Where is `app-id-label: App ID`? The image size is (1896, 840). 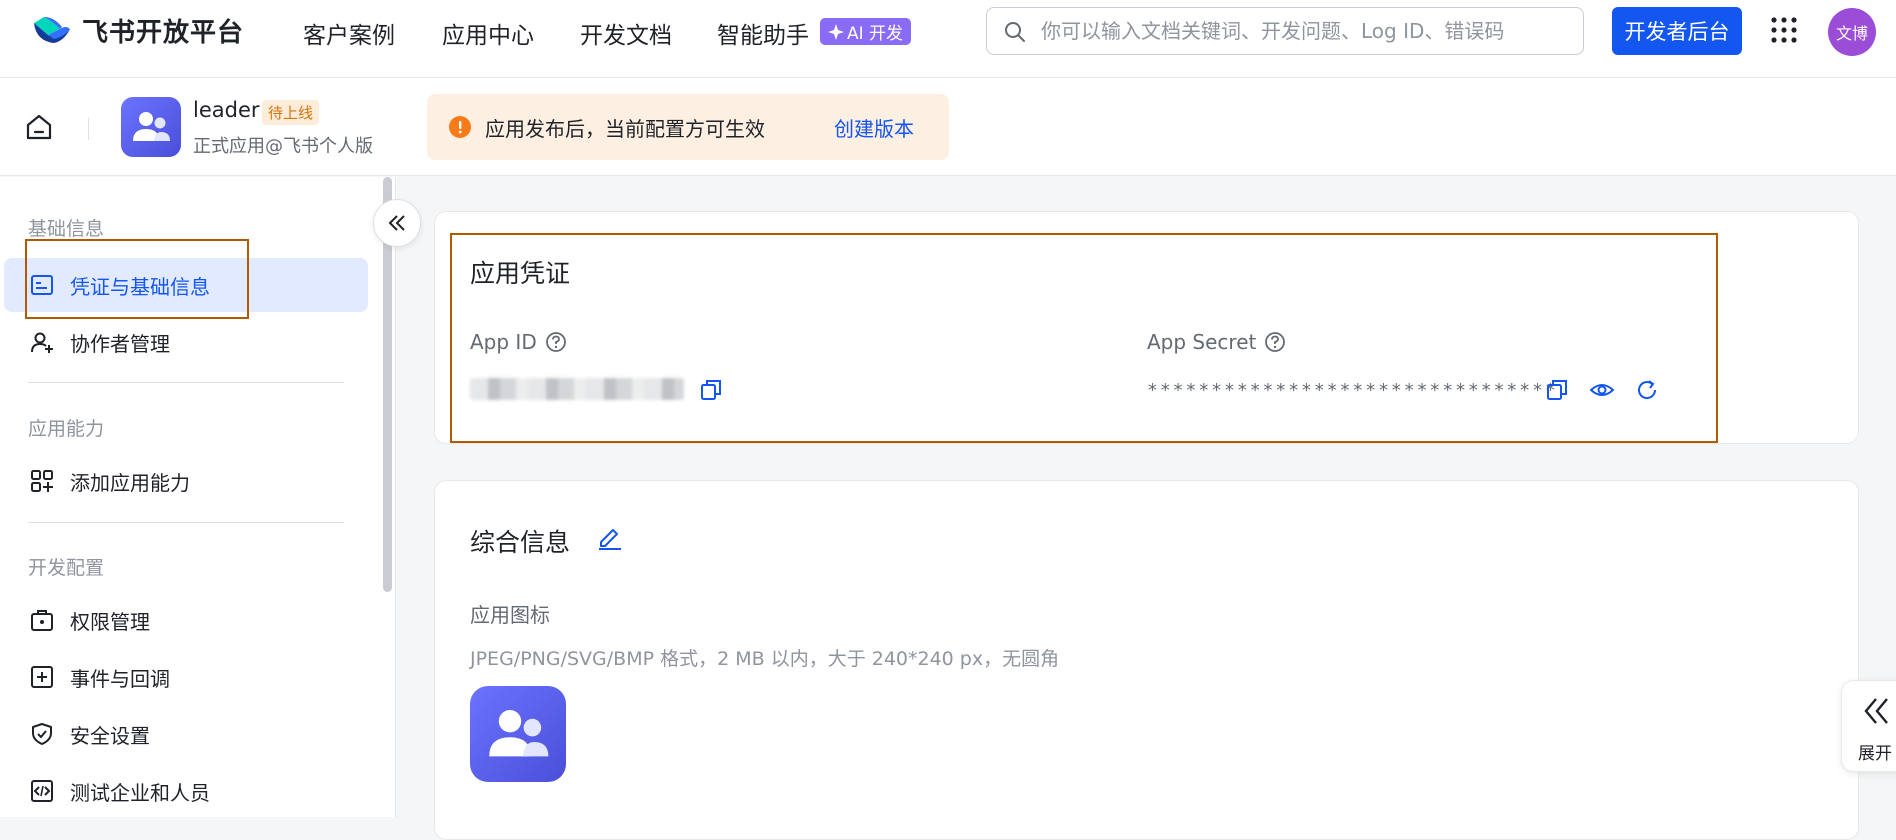 app-id-label: App ID is located at coordinates (518, 342).